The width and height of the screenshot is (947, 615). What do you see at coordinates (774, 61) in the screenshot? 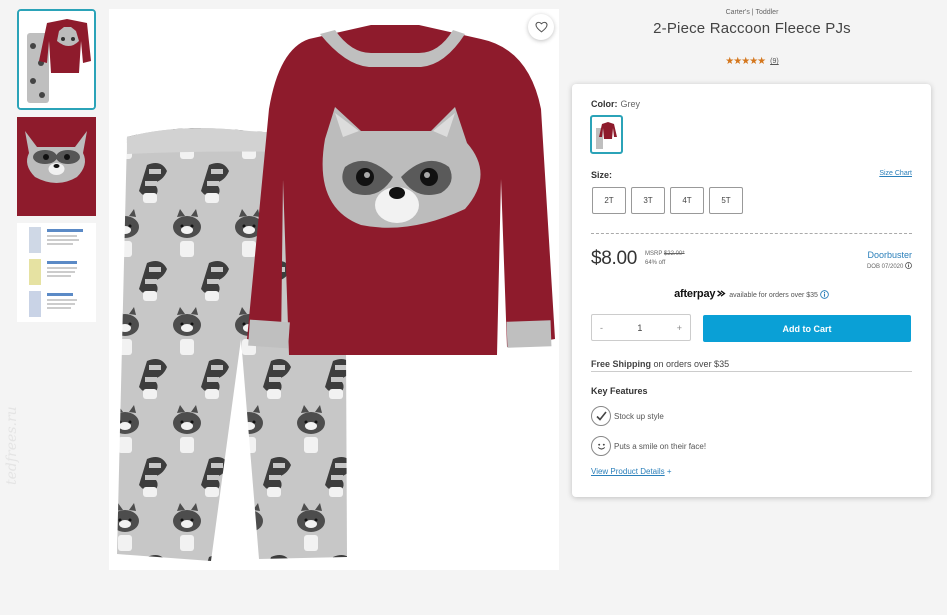
I see `review-count: (9)` at bounding box center [774, 61].